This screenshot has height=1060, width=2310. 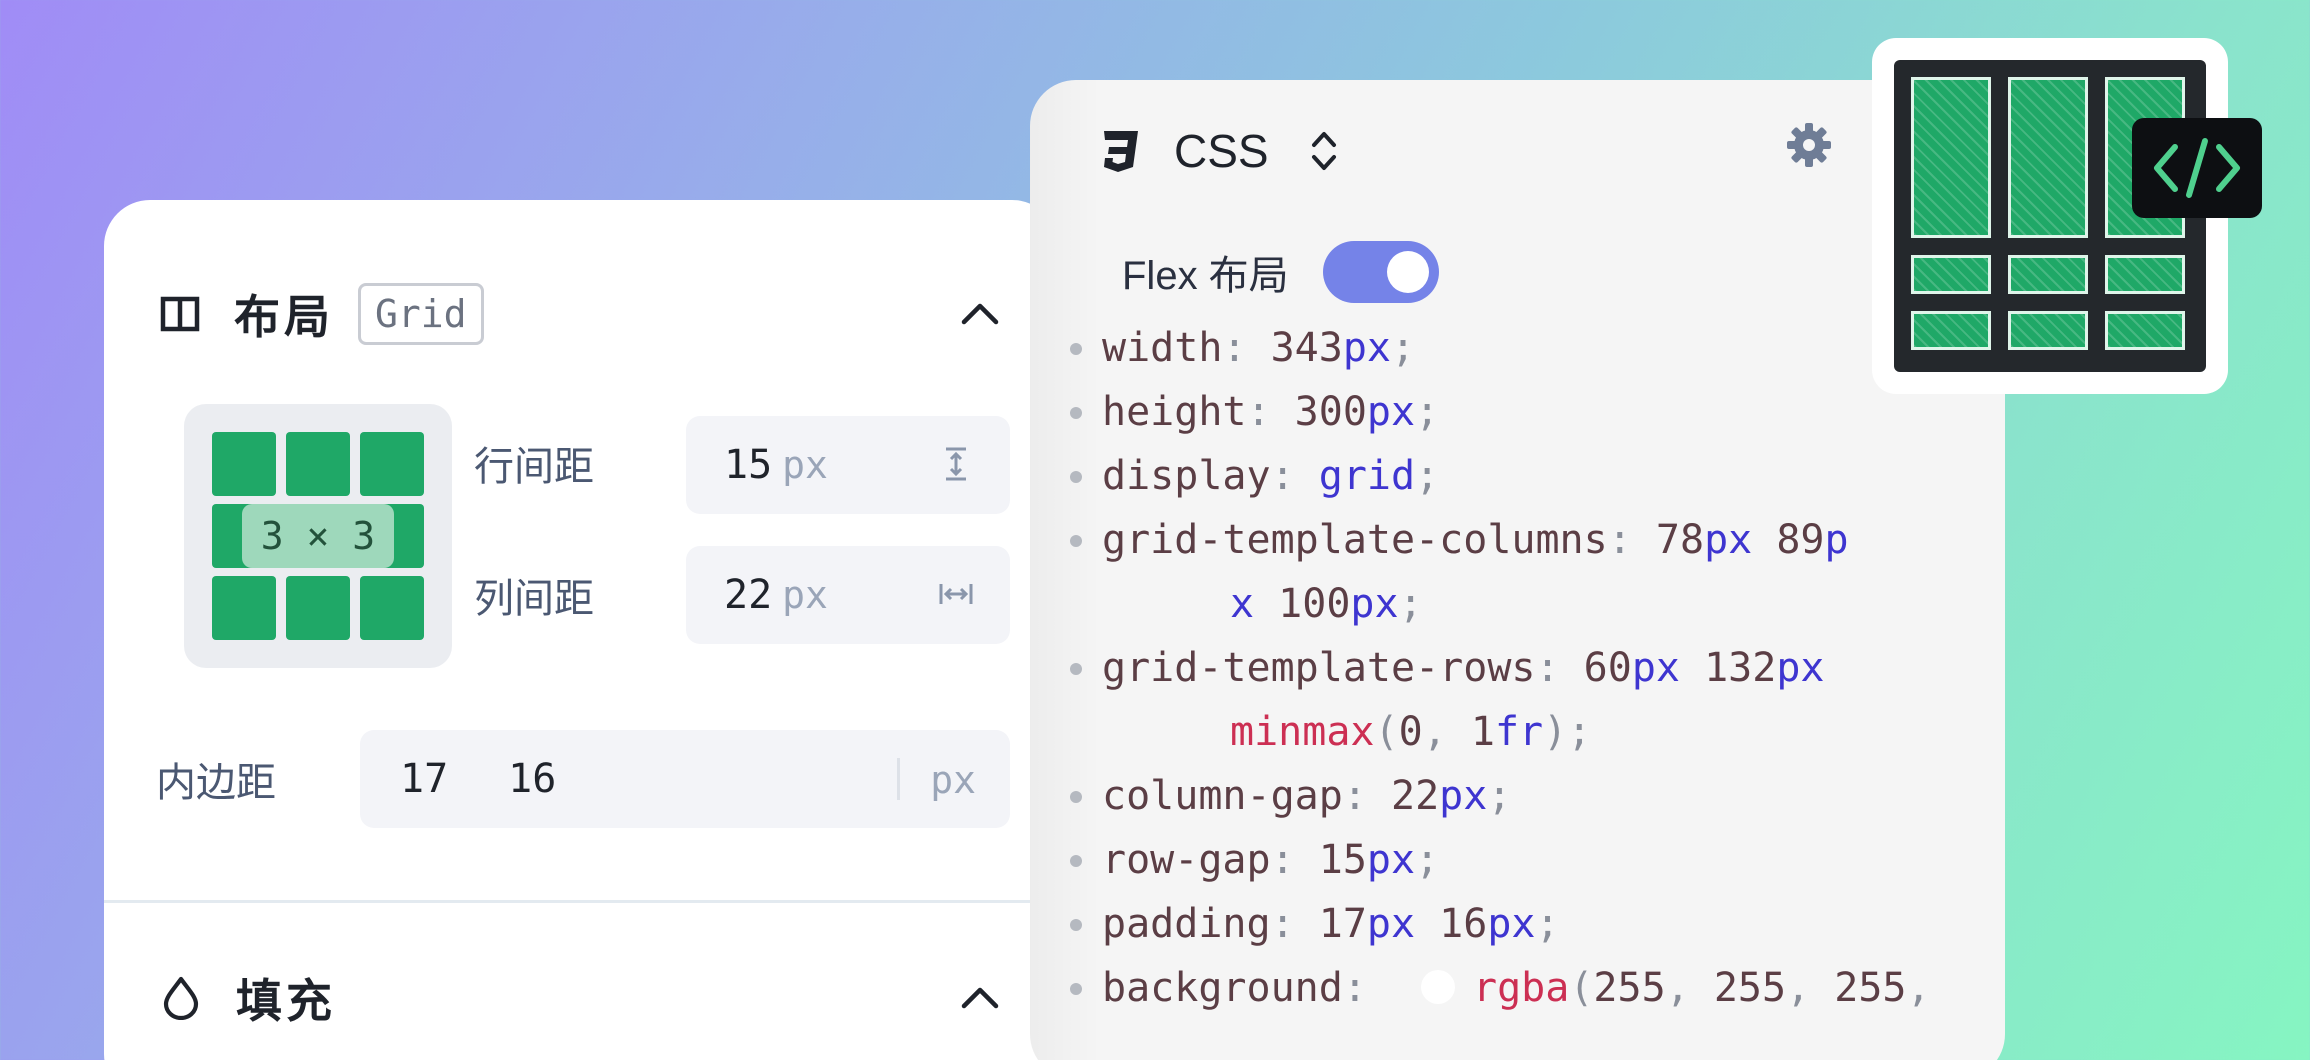 I want to click on padding-unit: px, so click(x=953, y=780).